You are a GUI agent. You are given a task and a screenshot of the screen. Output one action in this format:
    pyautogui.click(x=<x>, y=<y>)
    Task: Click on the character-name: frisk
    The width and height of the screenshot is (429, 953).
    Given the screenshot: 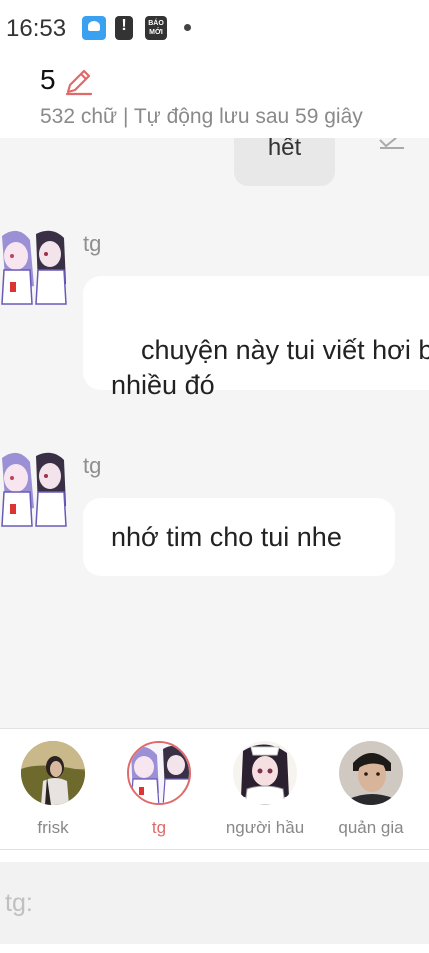 What is the action you would take?
    pyautogui.click(x=53, y=827)
    